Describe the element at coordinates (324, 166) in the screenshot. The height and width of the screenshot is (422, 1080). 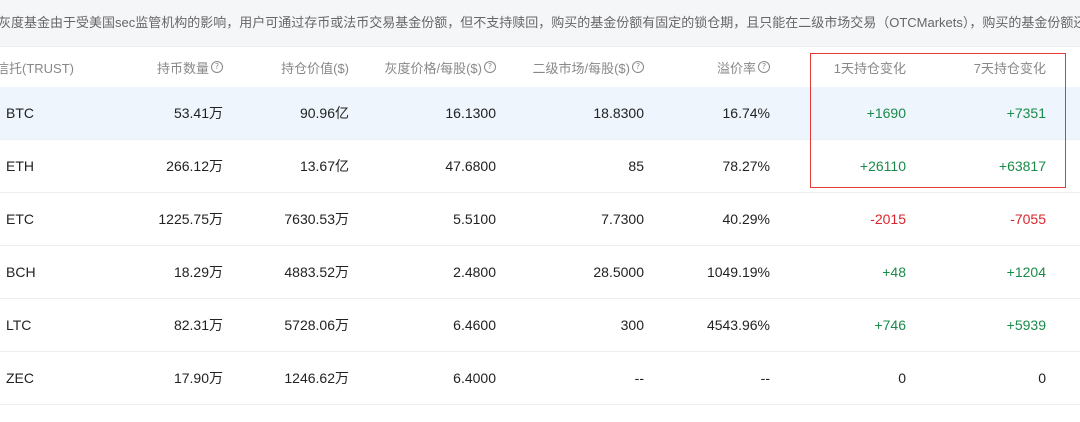
I see `cell-value: 13.67亿` at that location.